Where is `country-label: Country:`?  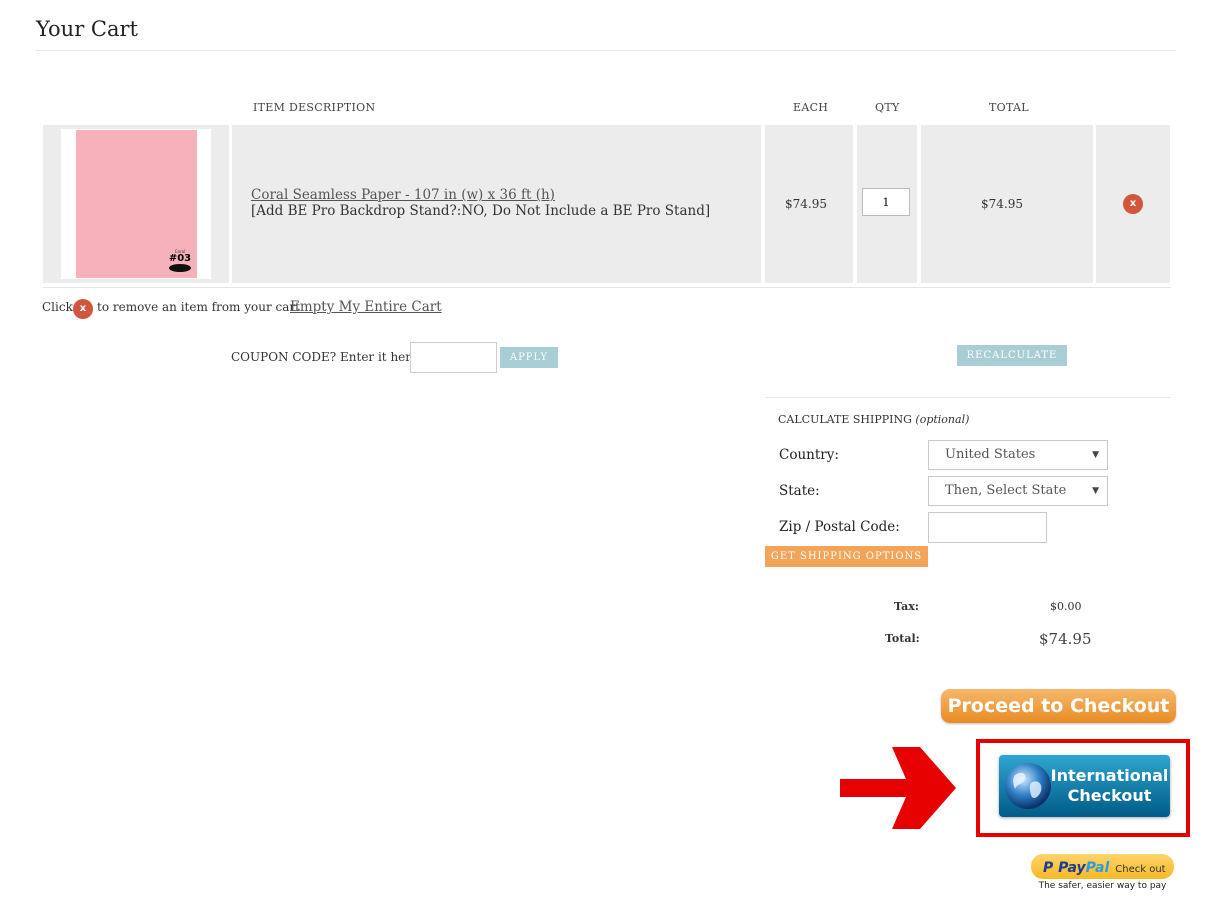 country-label: Country: is located at coordinates (809, 455).